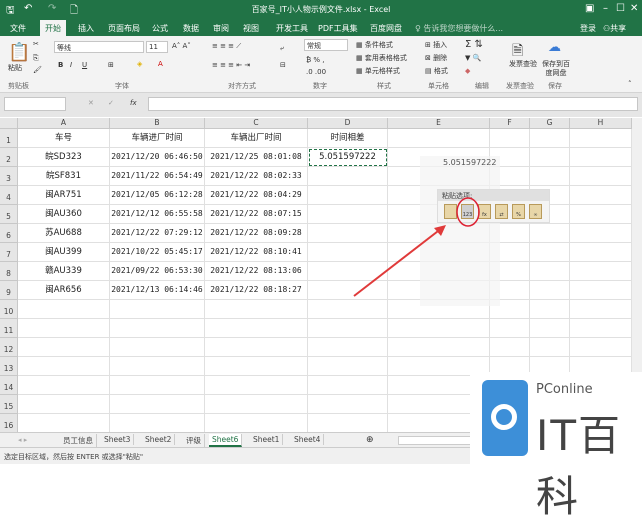  Describe the element at coordinates (226, 440) in the screenshot. I see `sheet-tab: Sheet6` at that location.